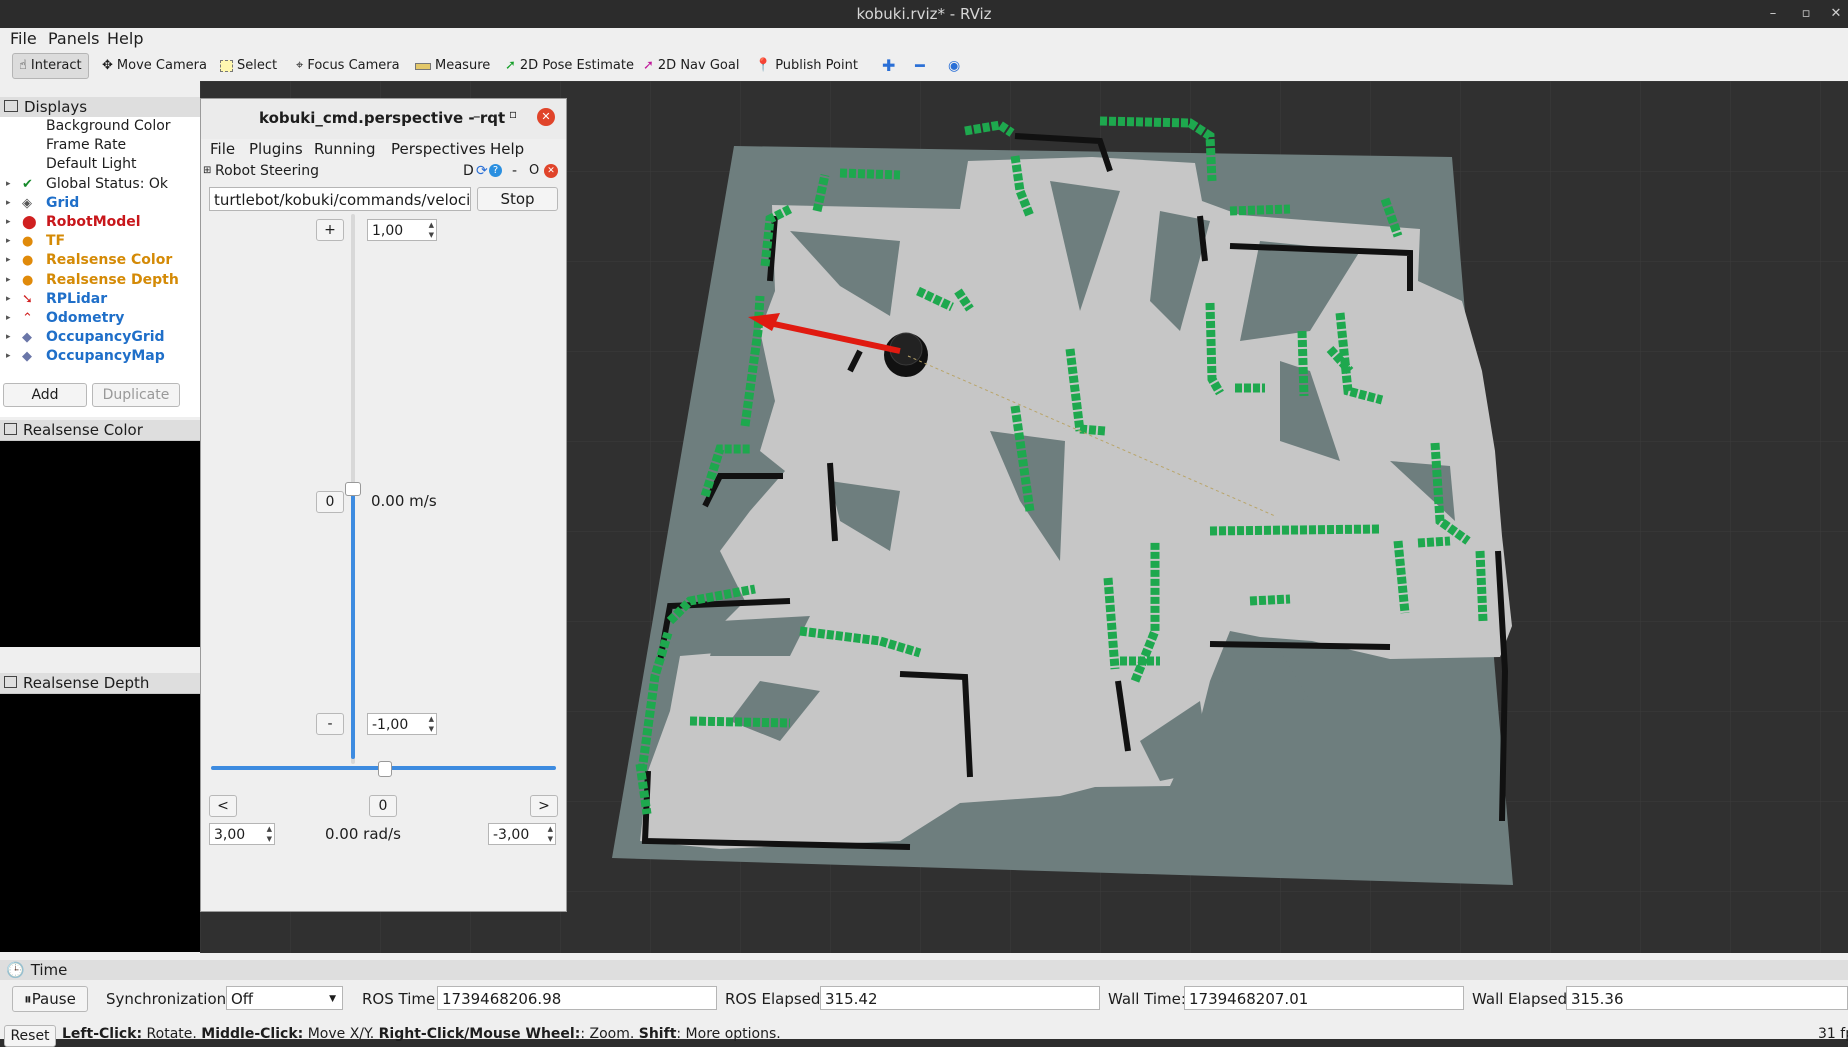  I want to click on menu-bar: File Panels Help, so click(924, 38).